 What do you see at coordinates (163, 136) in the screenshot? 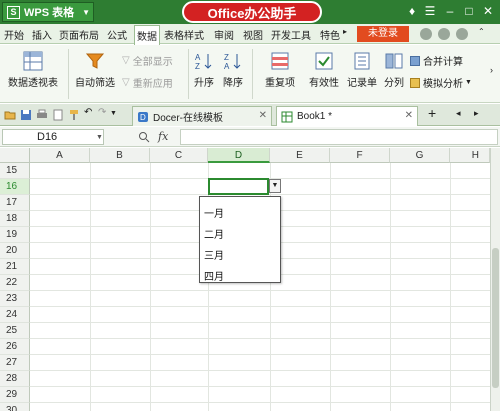
I see `fx-icon: fx` at bounding box center [163, 136].